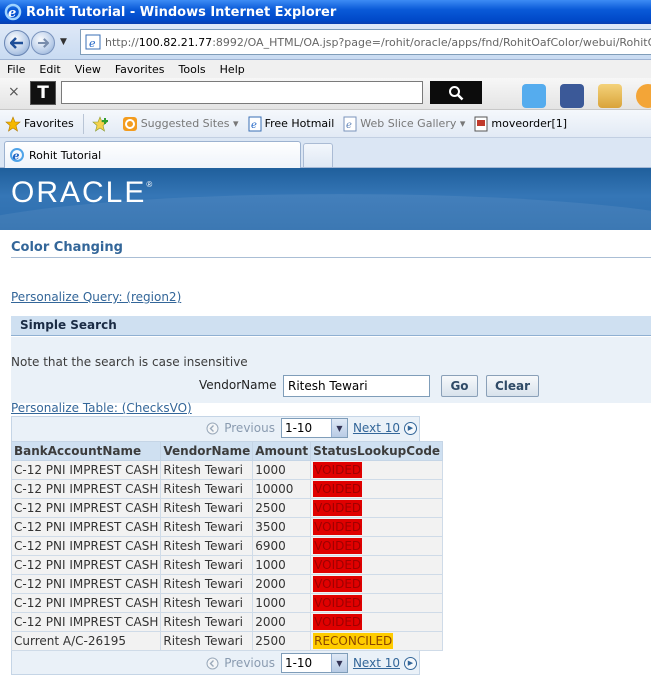 The image size is (651, 695). Describe the element at coordinates (356, 386) in the screenshot. I see `vendor-name-input` at that location.